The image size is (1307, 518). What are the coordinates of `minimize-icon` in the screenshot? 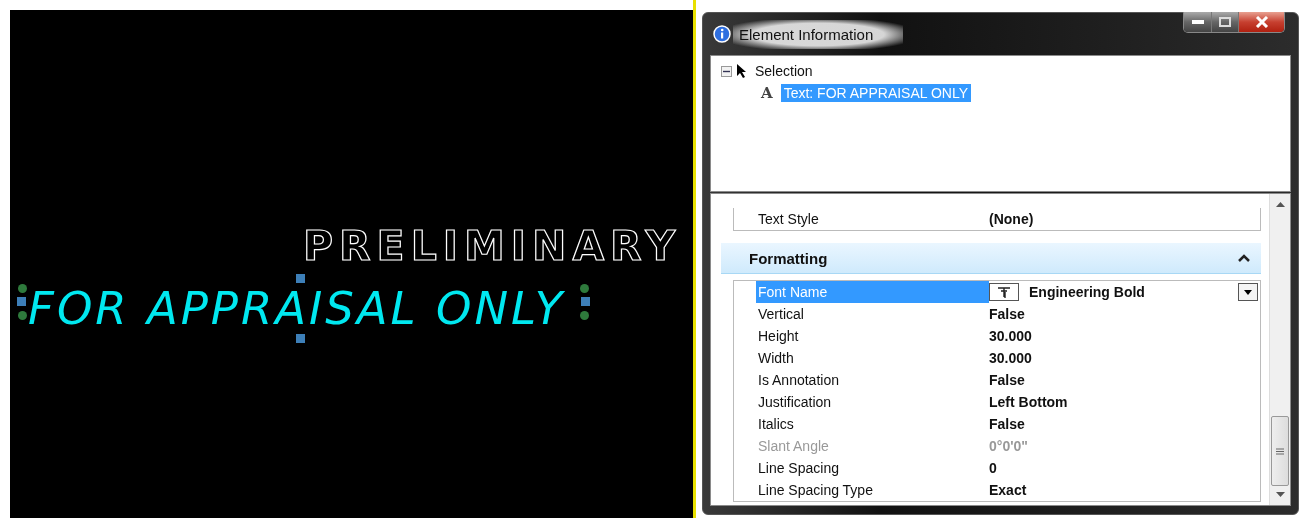 It's located at (1197, 22).